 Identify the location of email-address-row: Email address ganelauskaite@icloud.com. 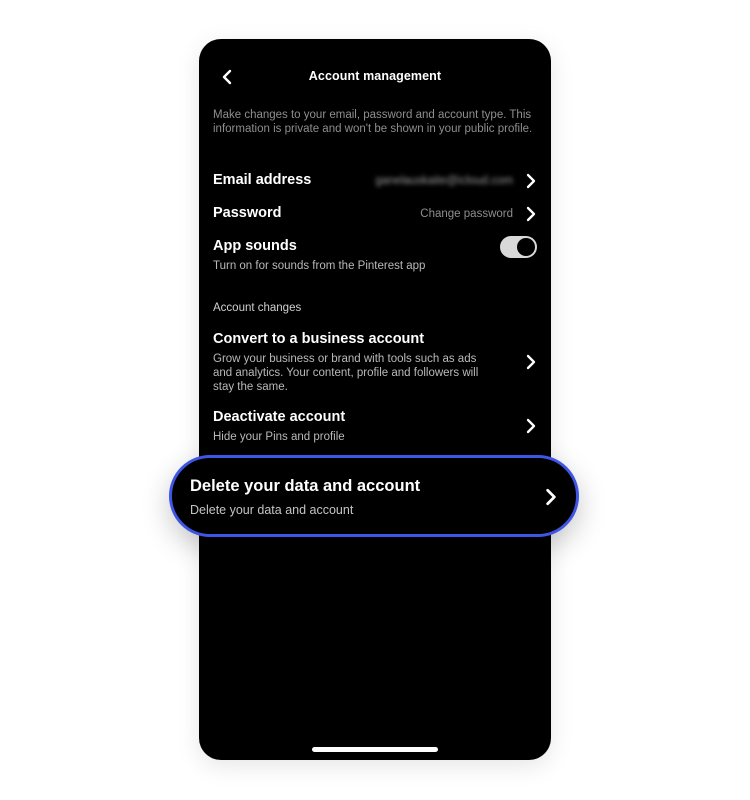
(375, 181).